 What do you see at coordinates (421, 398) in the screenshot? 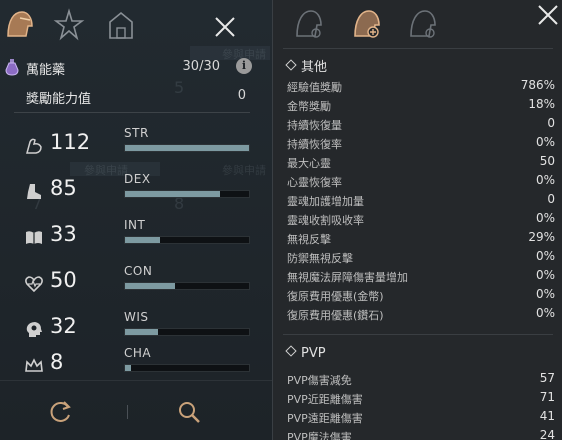
I see `list-item: PVP近距離傷害 71` at bounding box center [421, 398].